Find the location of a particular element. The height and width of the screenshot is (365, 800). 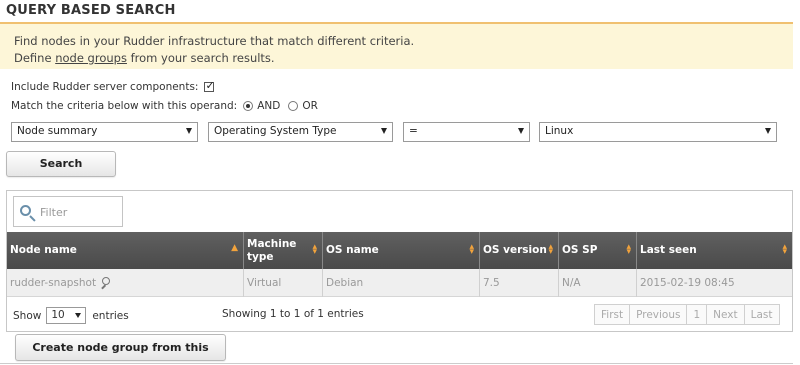

pagination: First Previous 1 Next Last is located at coordinates (687, 314).